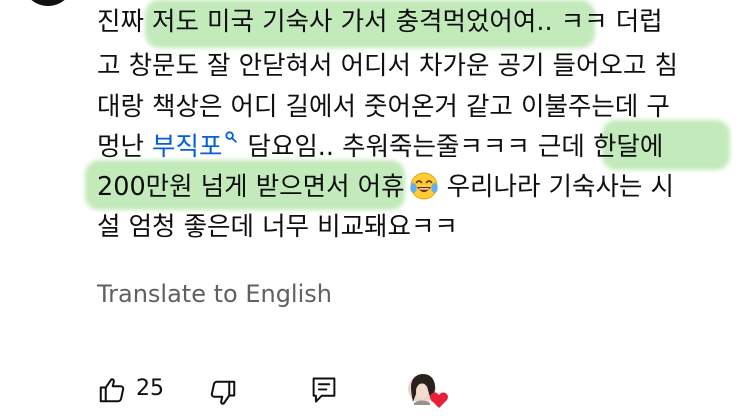  I want to click on comment-line: 설 엄청 좋은데 너무 비교돼요ㅋㅋ, so click(277, 227).